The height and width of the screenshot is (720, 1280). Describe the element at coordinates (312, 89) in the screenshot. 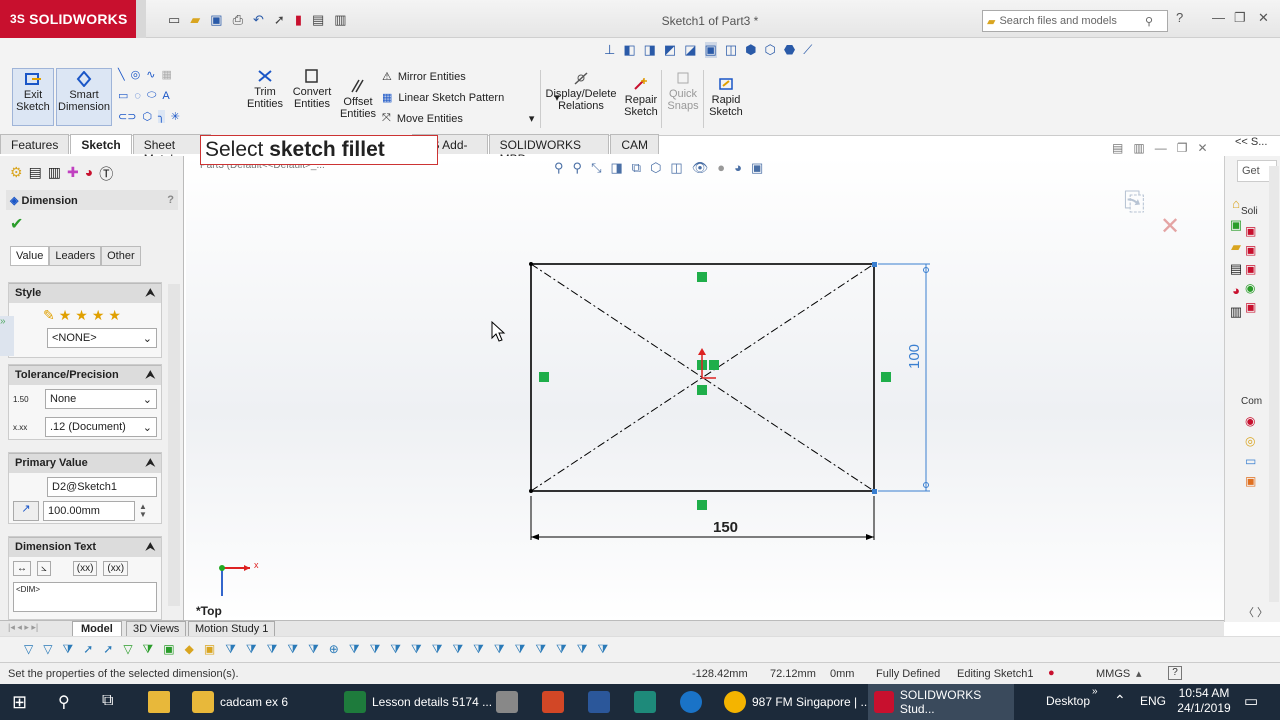

I see `convert-entities-button: Convert Entities` at that location.